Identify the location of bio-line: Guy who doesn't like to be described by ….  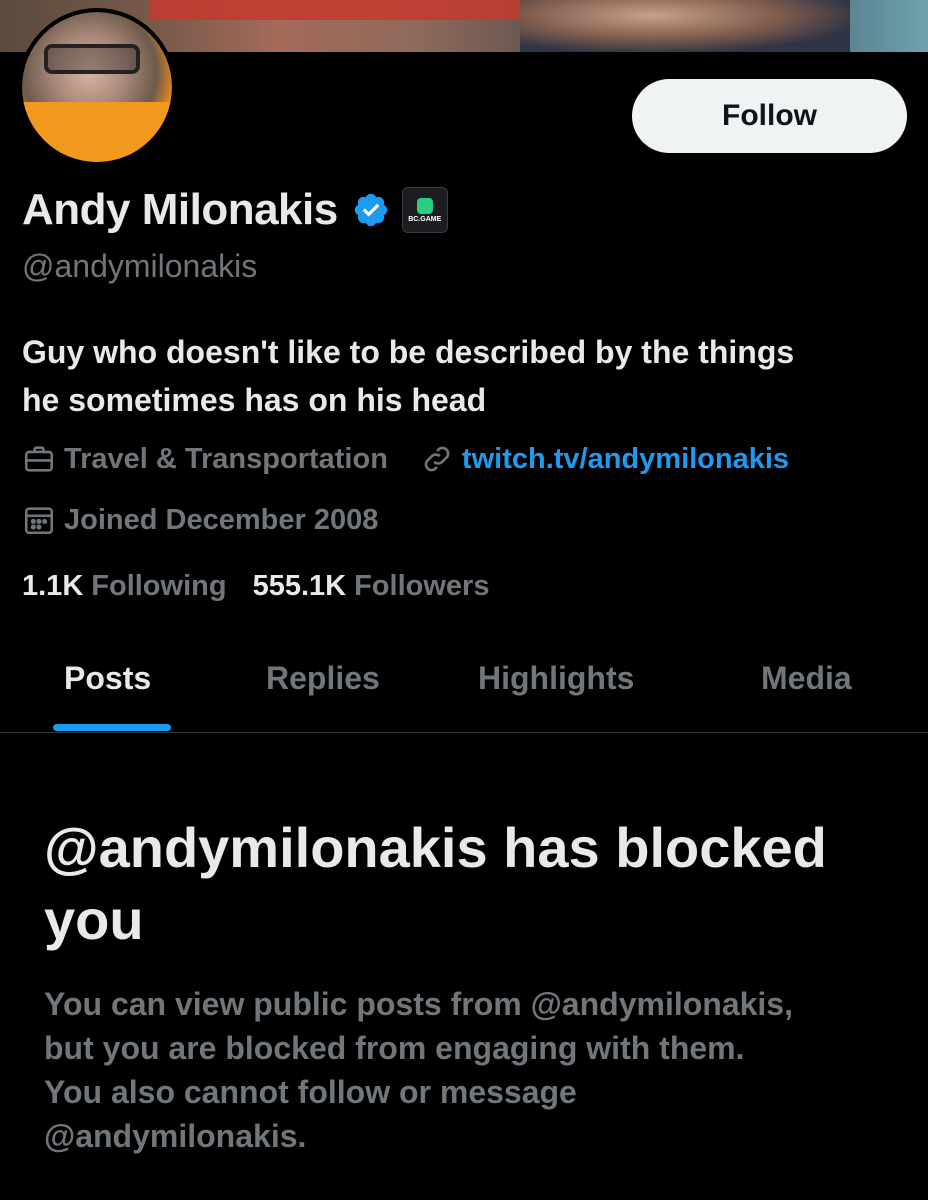
(408, 352).